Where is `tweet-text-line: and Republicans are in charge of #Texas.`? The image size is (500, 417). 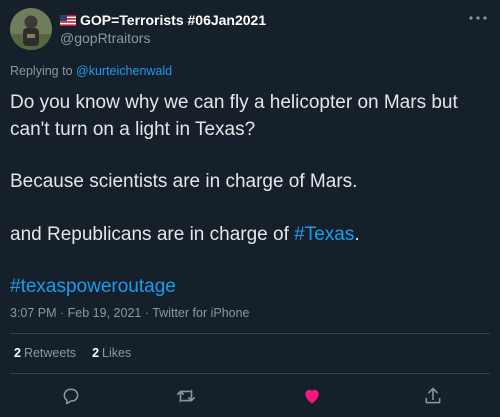 tweet-text-line: and Republicans are in charge of #Texas. is located at coordinates (253, 235).